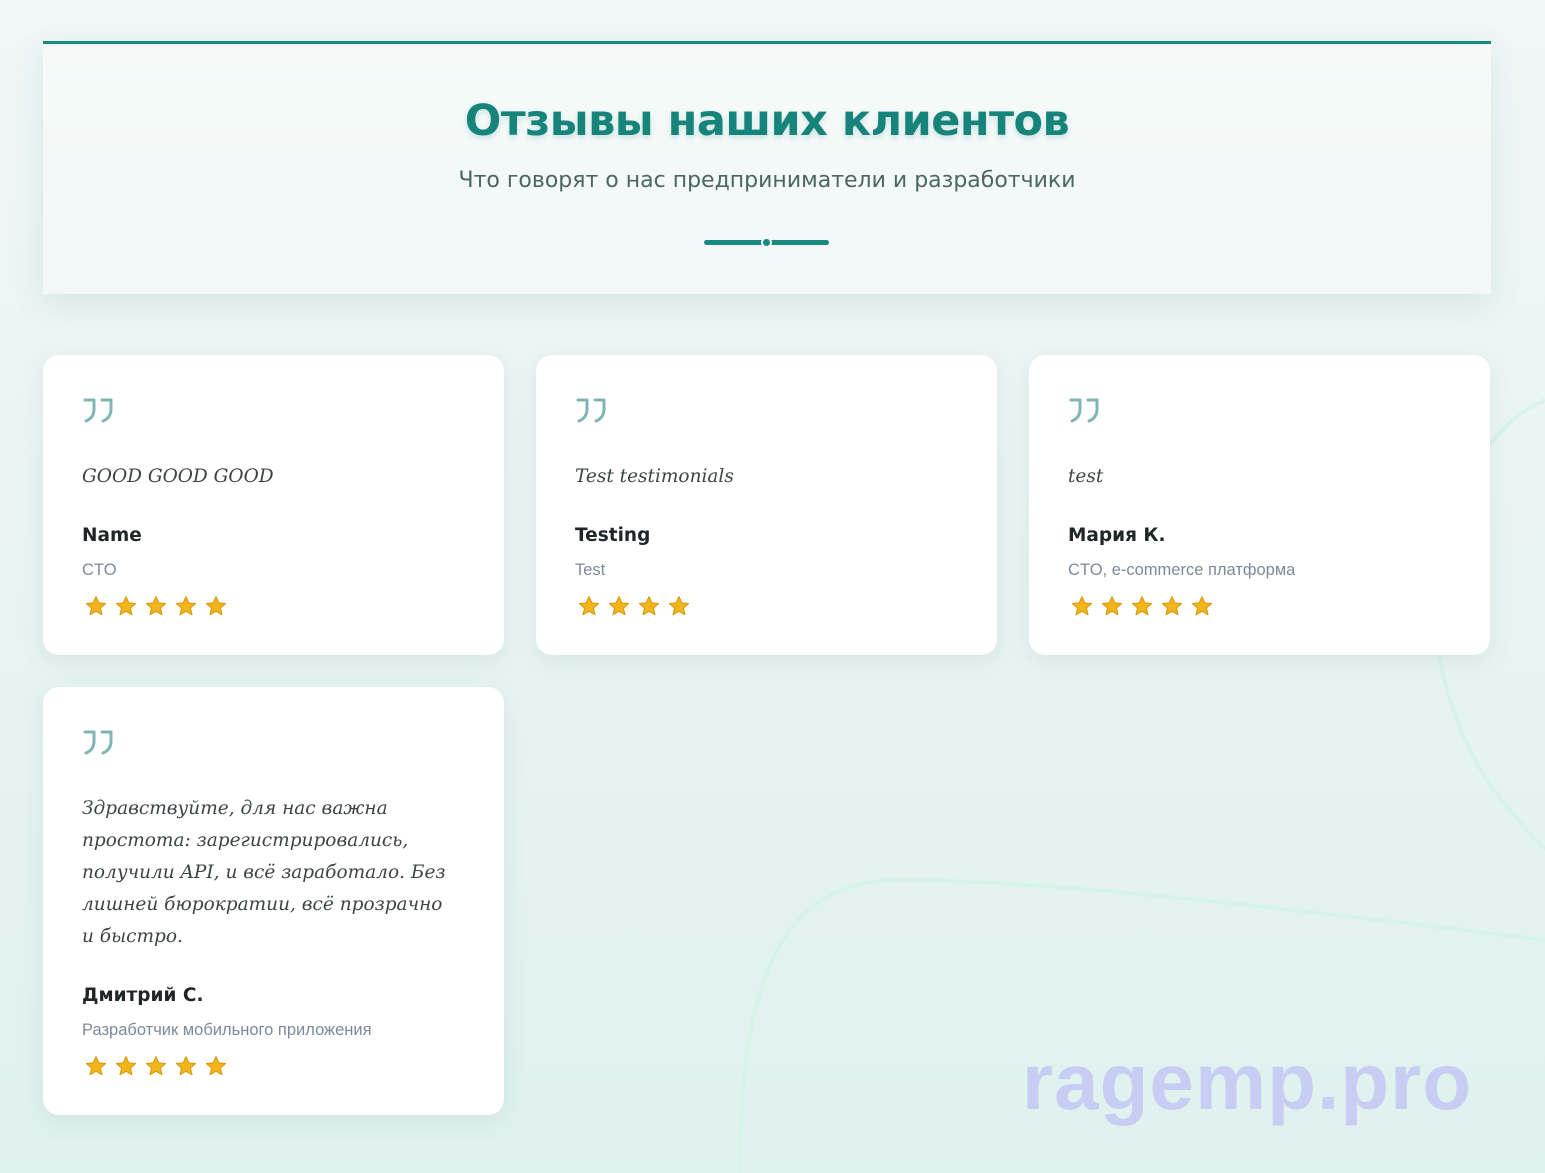  Describe the element at coordinates (1259, 505) in the screenshot. I see `testimonial-card: test Мария К. CTO, e-commerce платформа` at that location.